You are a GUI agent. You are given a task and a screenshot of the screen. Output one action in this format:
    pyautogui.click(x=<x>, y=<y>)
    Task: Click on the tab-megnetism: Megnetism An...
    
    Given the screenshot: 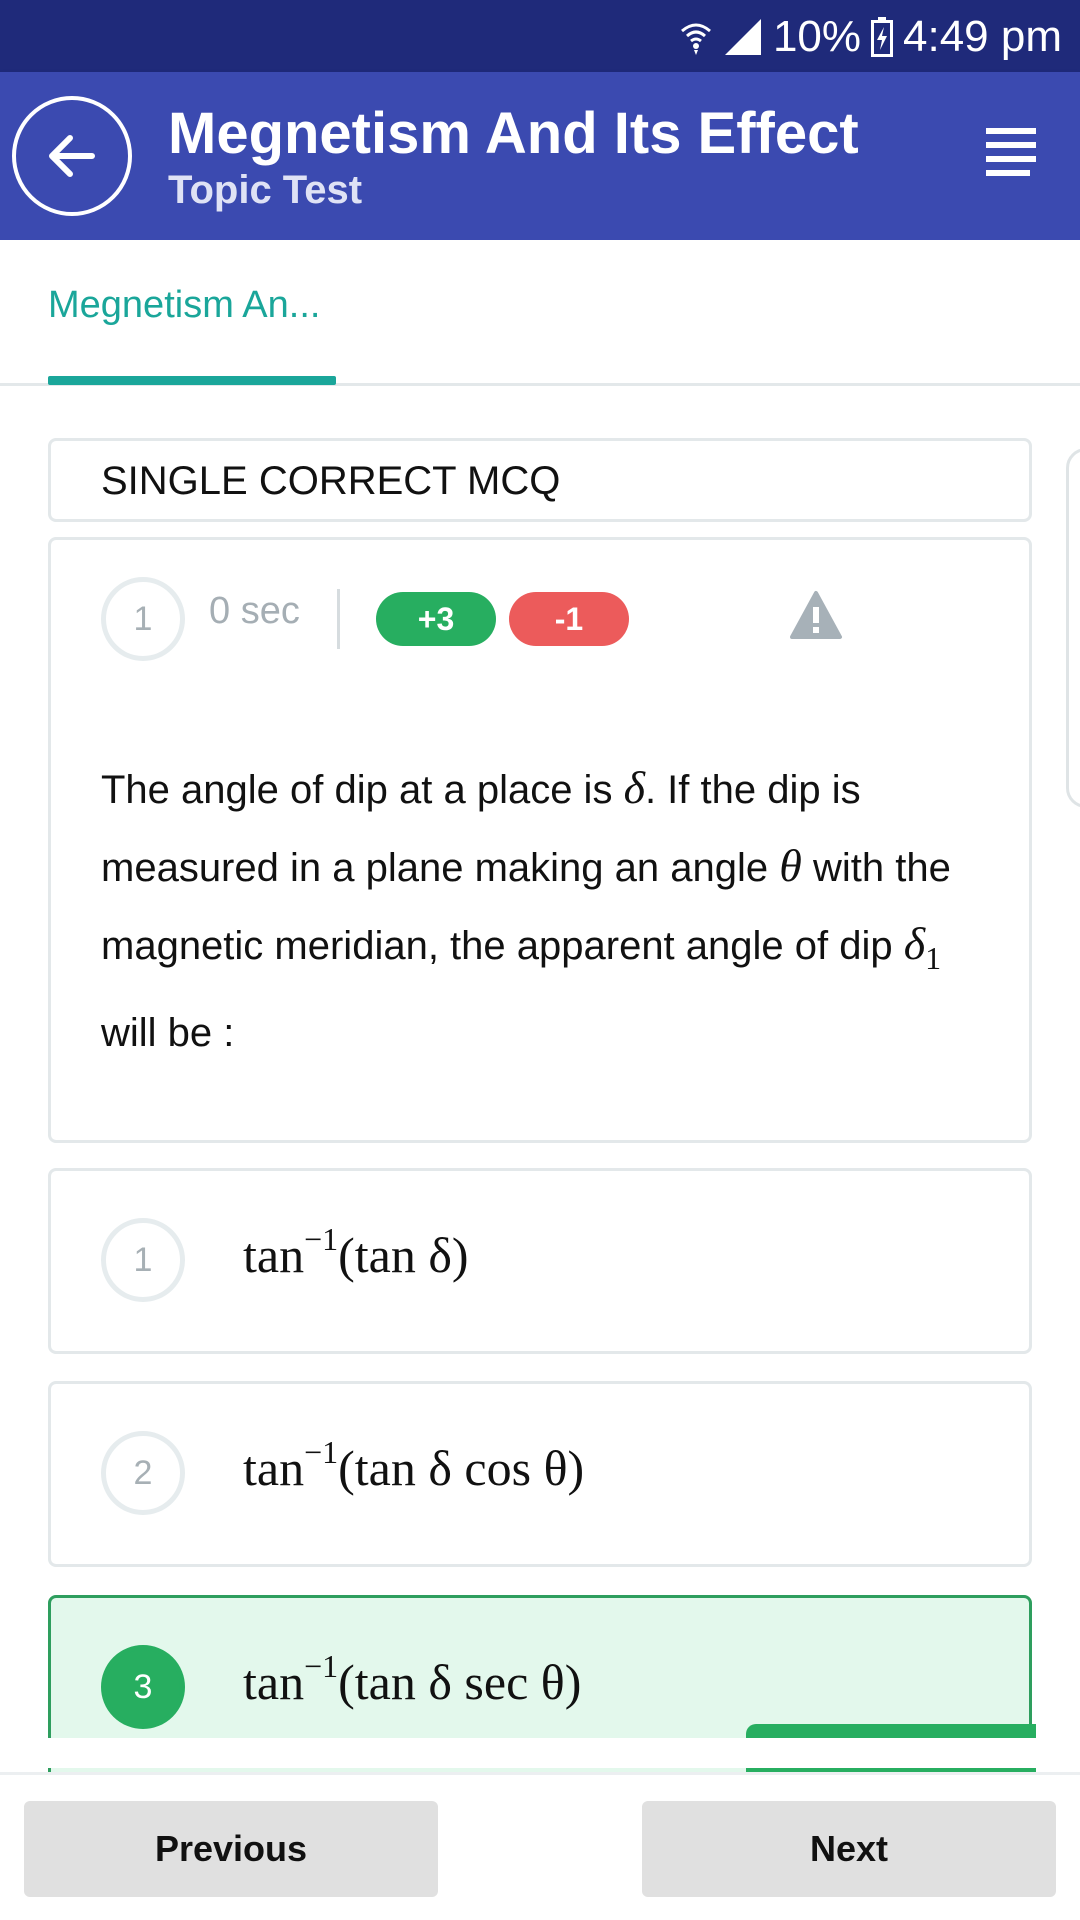 What is the action you would take?
    pyautogui.click(x=184, y=305)
    